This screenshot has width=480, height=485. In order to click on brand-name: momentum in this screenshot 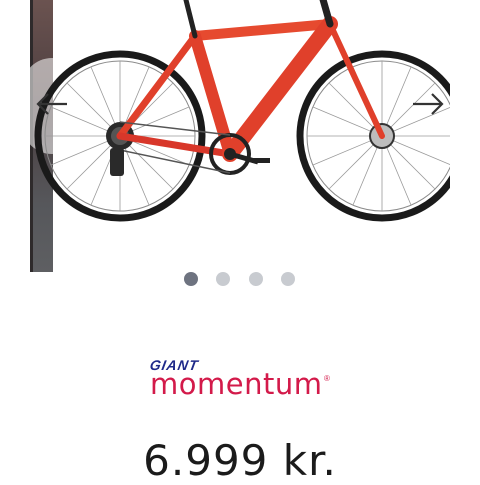, I will do `click(236, 384)`.